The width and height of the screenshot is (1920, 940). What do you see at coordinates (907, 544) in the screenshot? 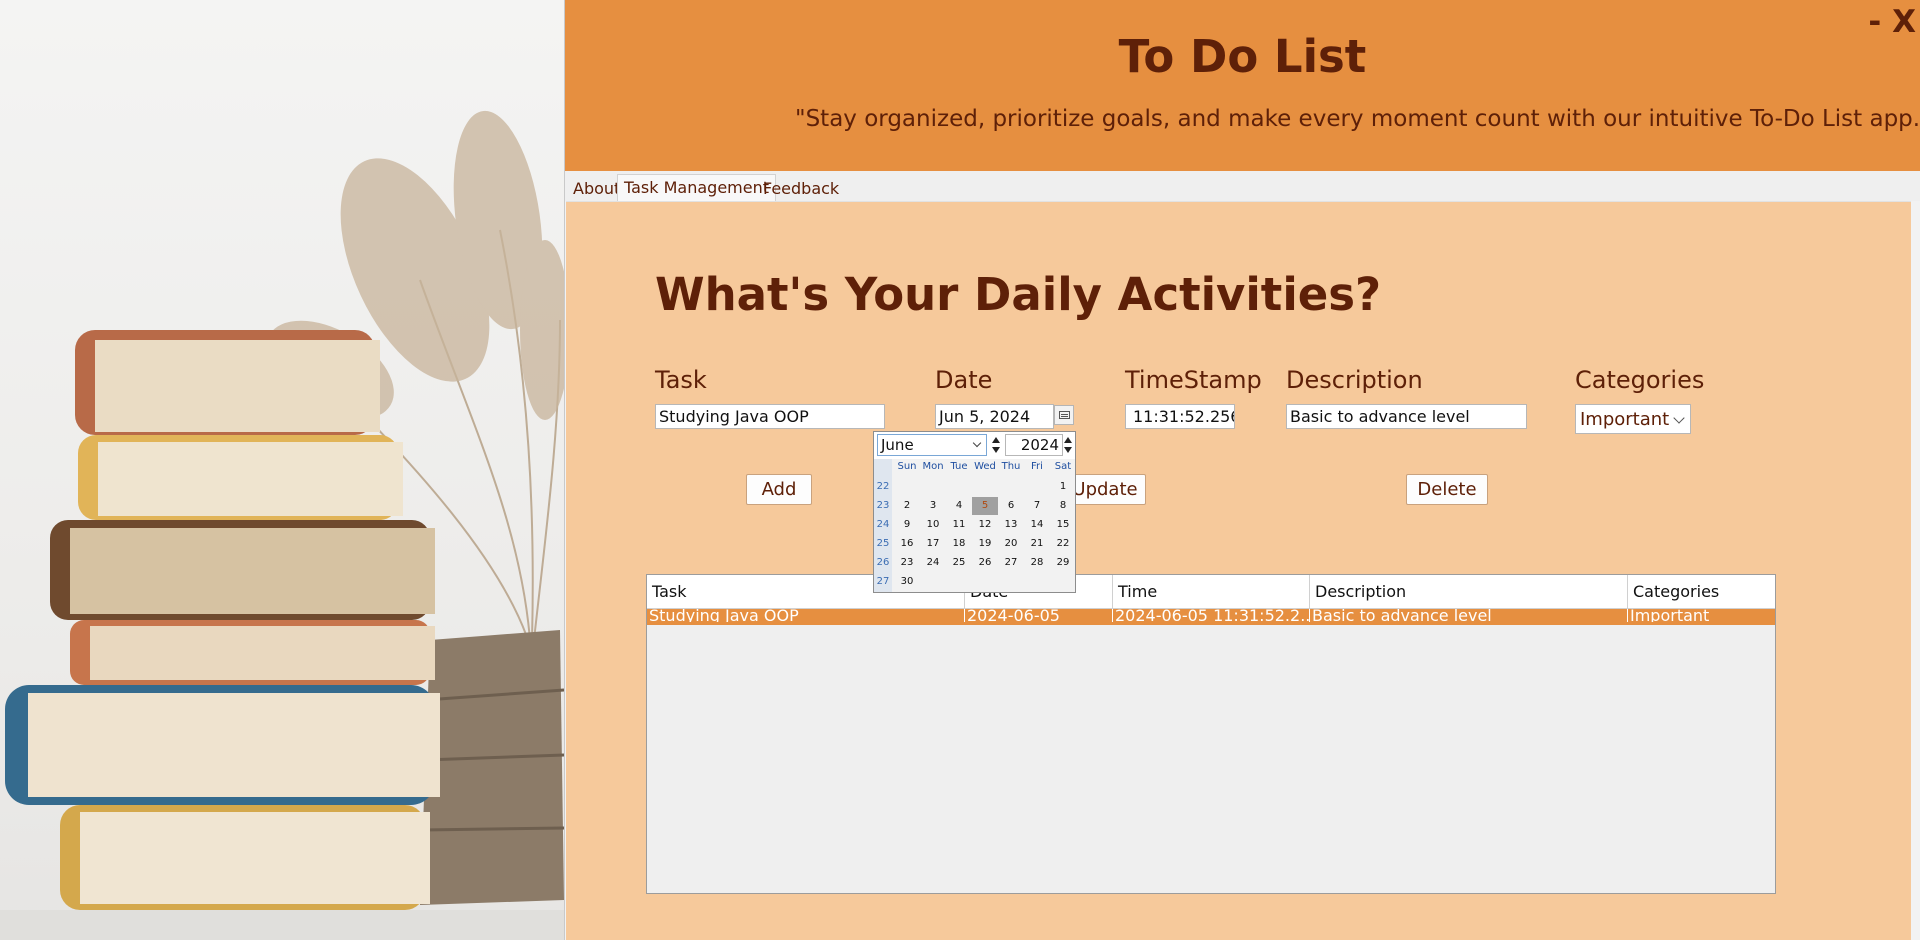
I see `calendar-day: 16` at bounding box center [907, 544].